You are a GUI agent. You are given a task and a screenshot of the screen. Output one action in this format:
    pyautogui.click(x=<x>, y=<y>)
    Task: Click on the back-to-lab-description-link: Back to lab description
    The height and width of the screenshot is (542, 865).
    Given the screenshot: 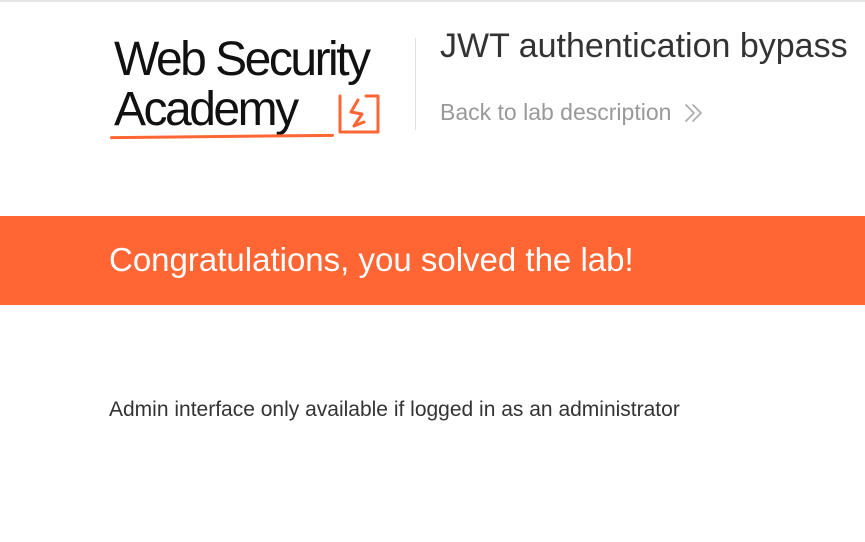 What is the action you would take?
    pyautogui.click(x=572, y=112)
    